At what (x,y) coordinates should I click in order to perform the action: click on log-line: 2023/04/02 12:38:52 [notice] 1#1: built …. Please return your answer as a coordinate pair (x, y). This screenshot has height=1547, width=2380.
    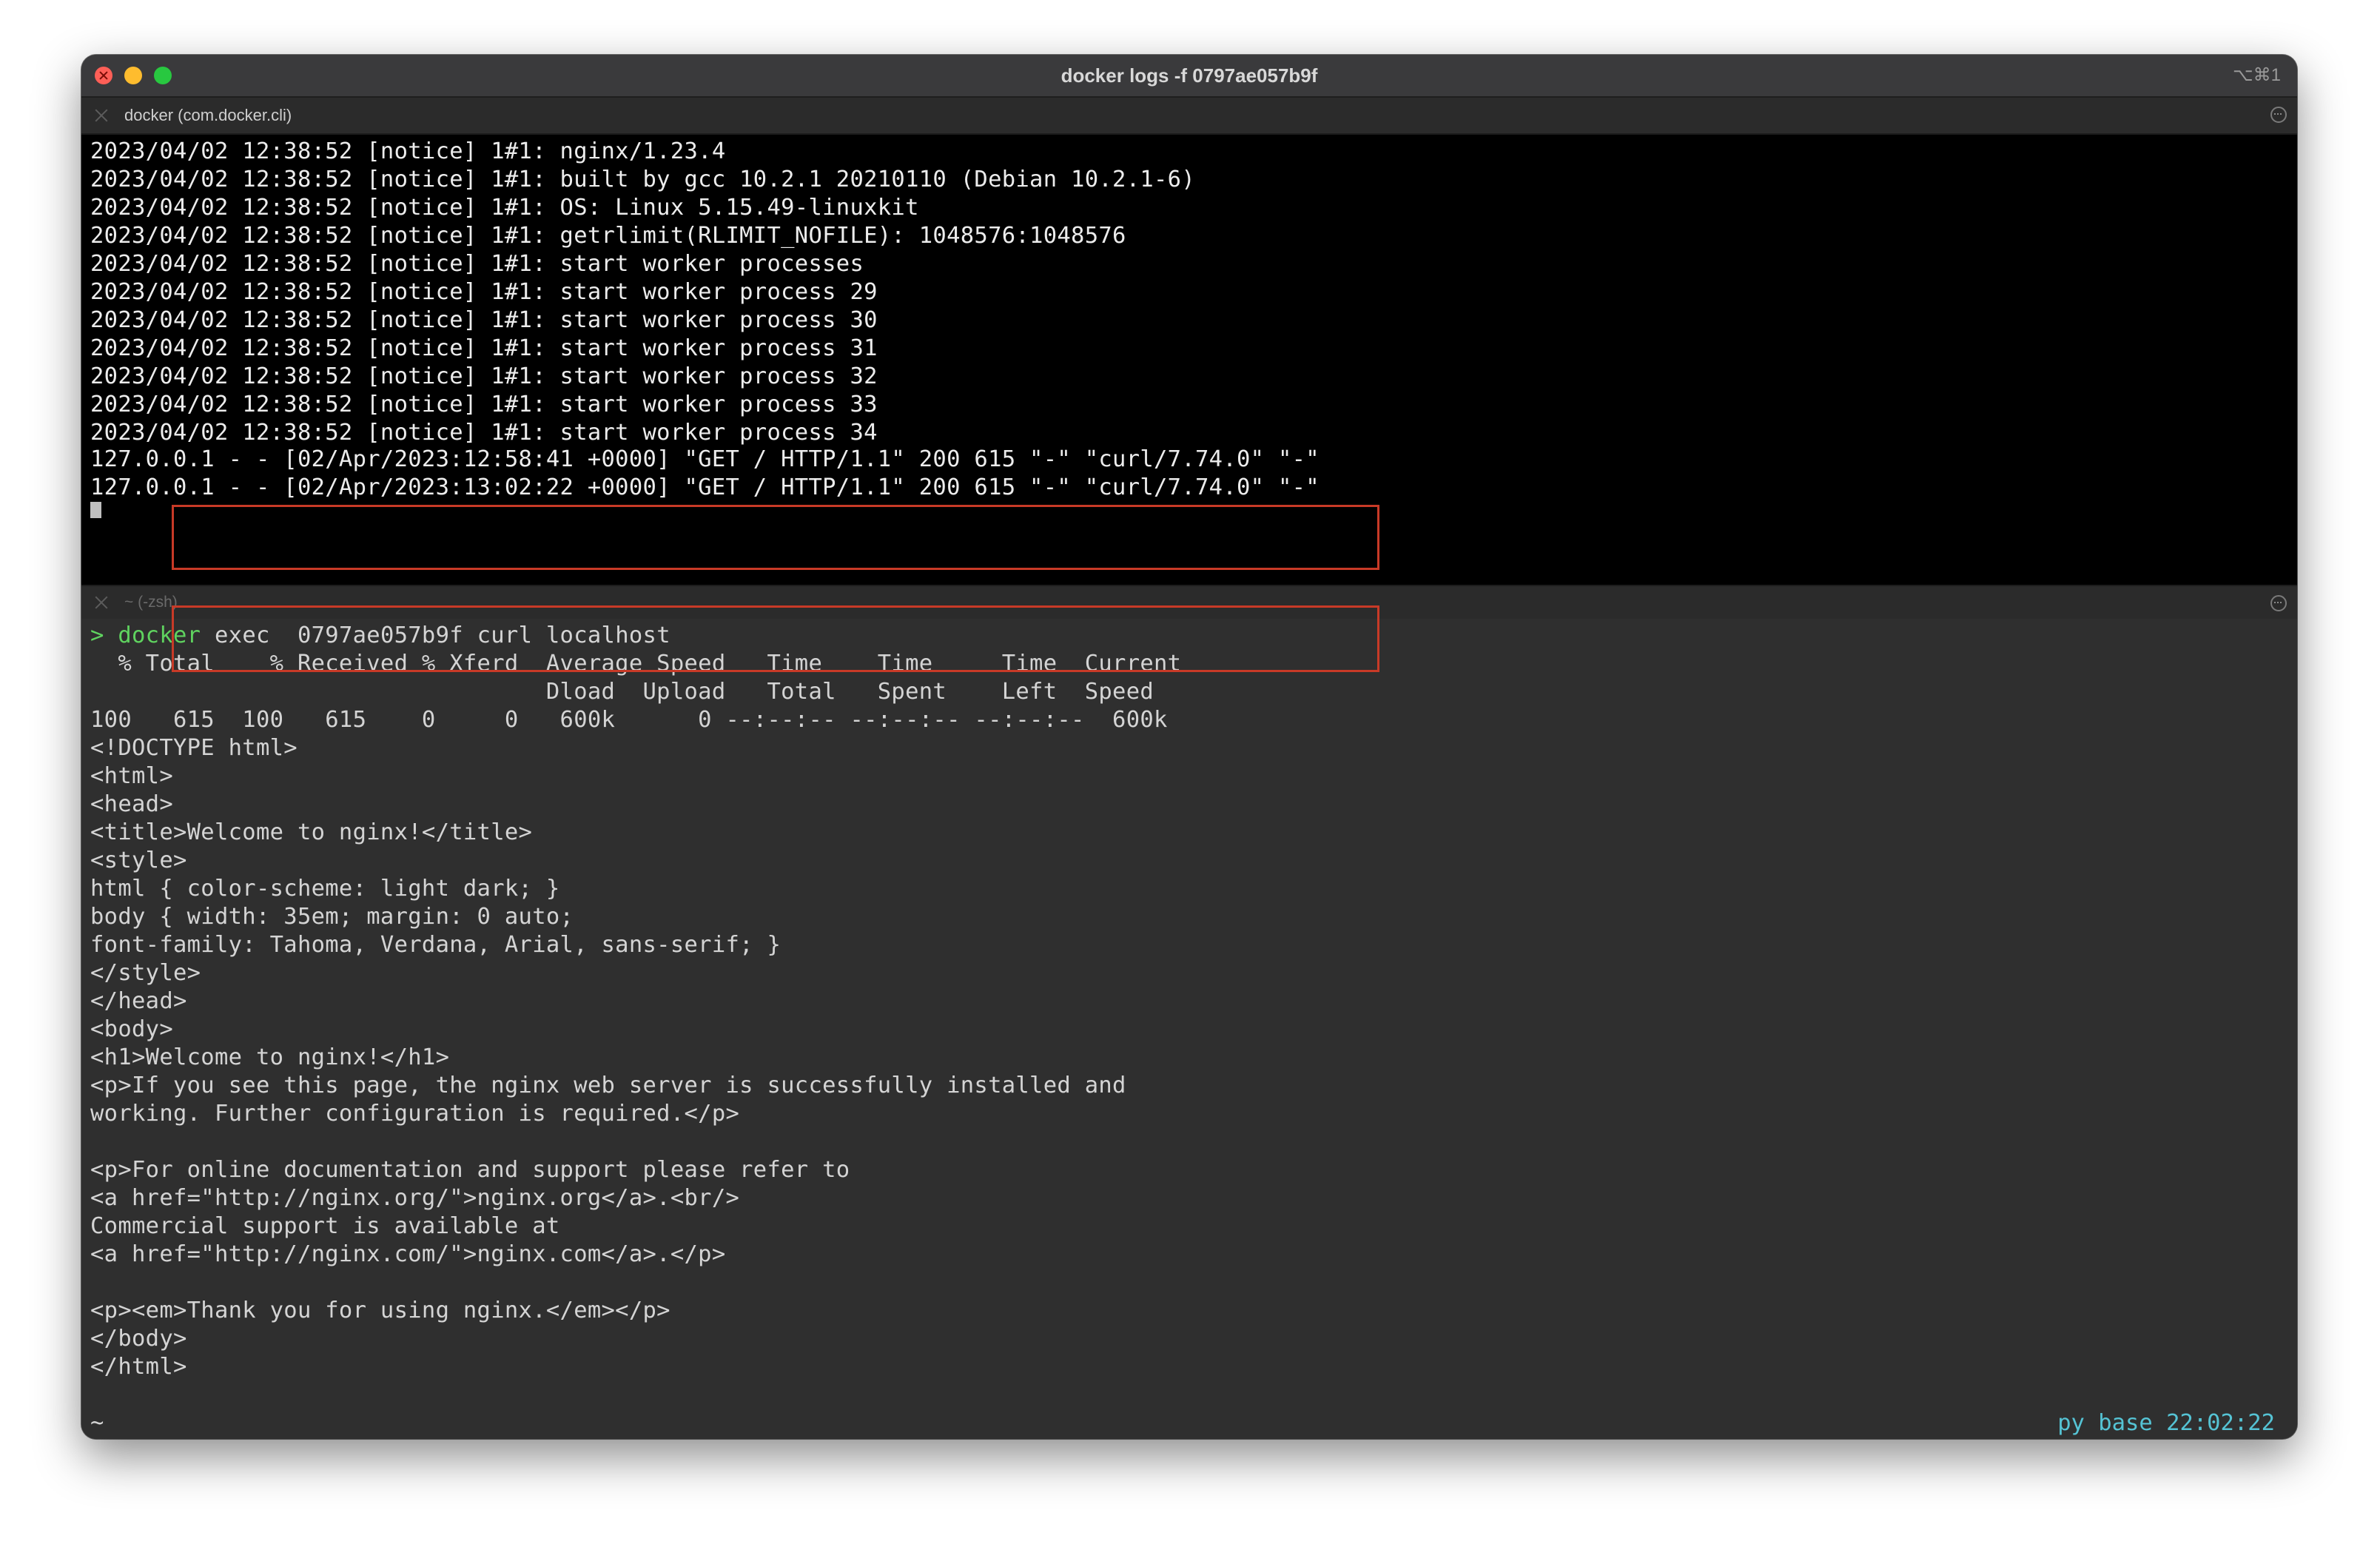
    Looking at the image, I should click on (643, 180).